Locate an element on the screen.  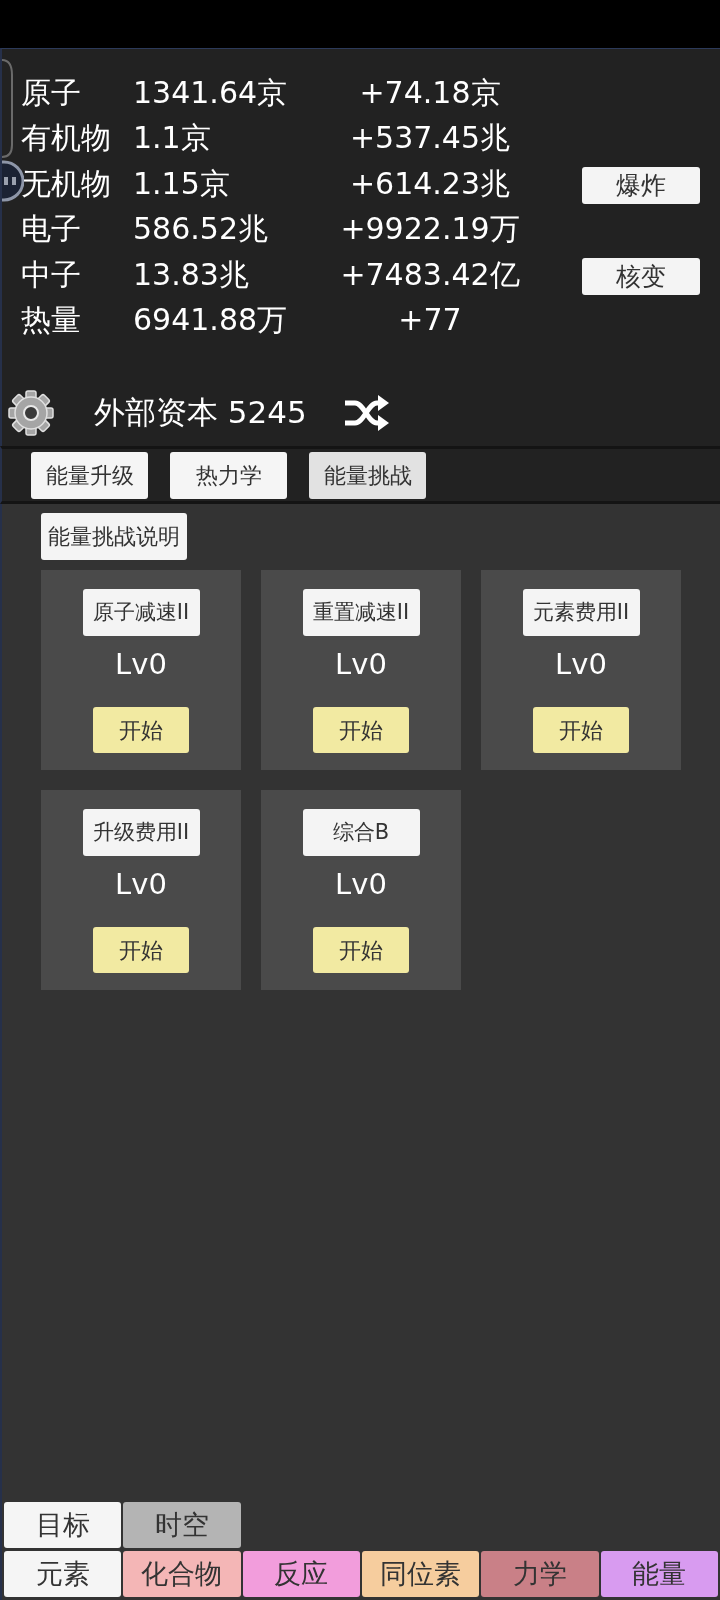
resource-name: 无机物 is located at coordinates (66, 183).